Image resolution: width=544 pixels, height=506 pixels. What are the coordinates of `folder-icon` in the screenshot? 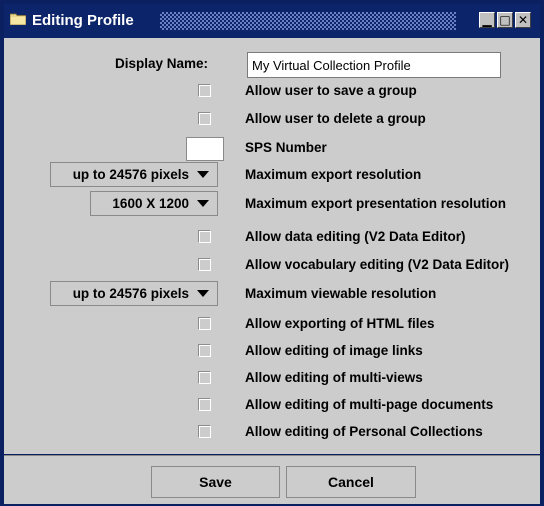 It's located at (18, 19).